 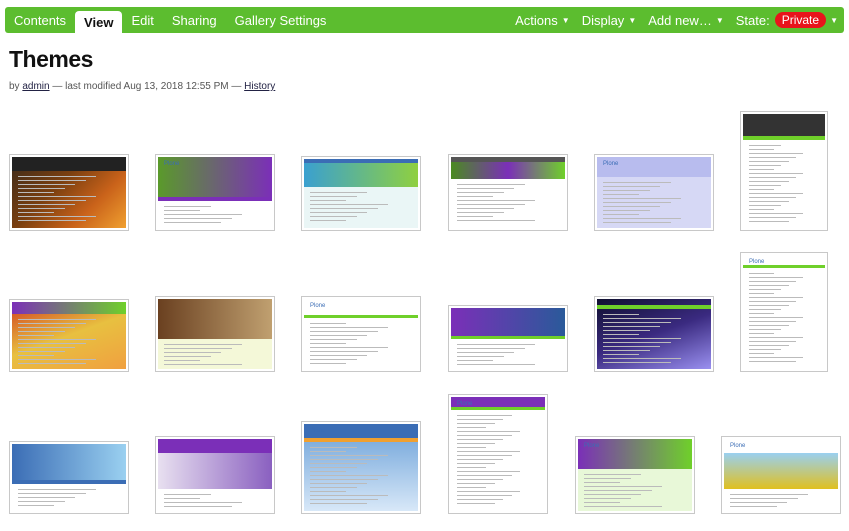 I want to click on tab-edit: Edit, so click(x=142, y=20).